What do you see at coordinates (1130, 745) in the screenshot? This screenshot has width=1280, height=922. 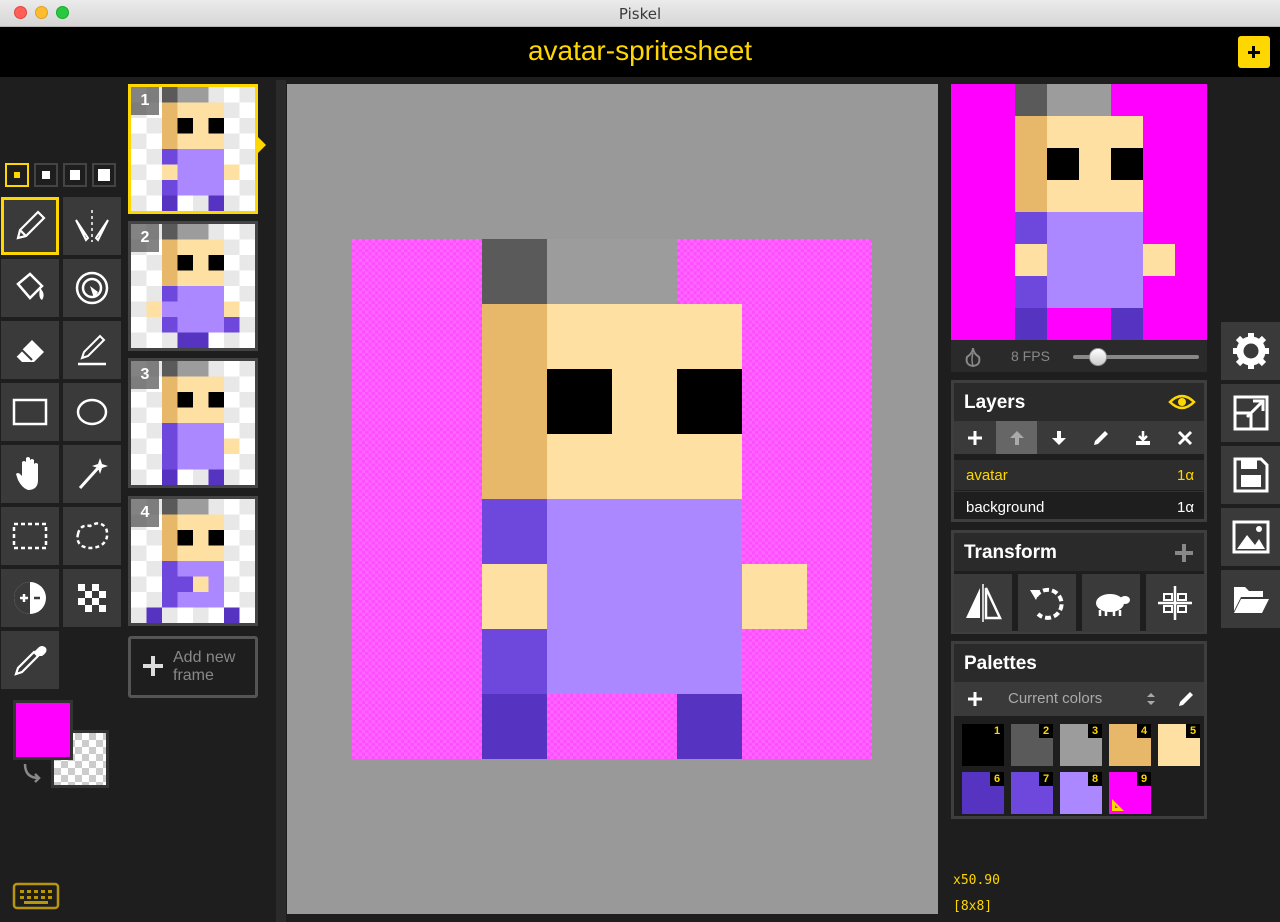 I see `palette-swatch: 4` at bounding box center [1130, 745].